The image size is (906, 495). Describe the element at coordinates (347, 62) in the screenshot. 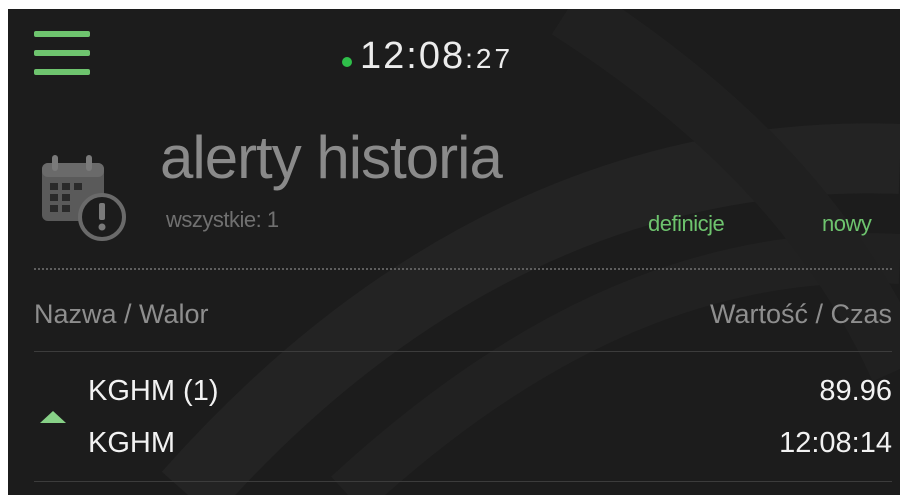

I see `connection-status-dot` at that location.